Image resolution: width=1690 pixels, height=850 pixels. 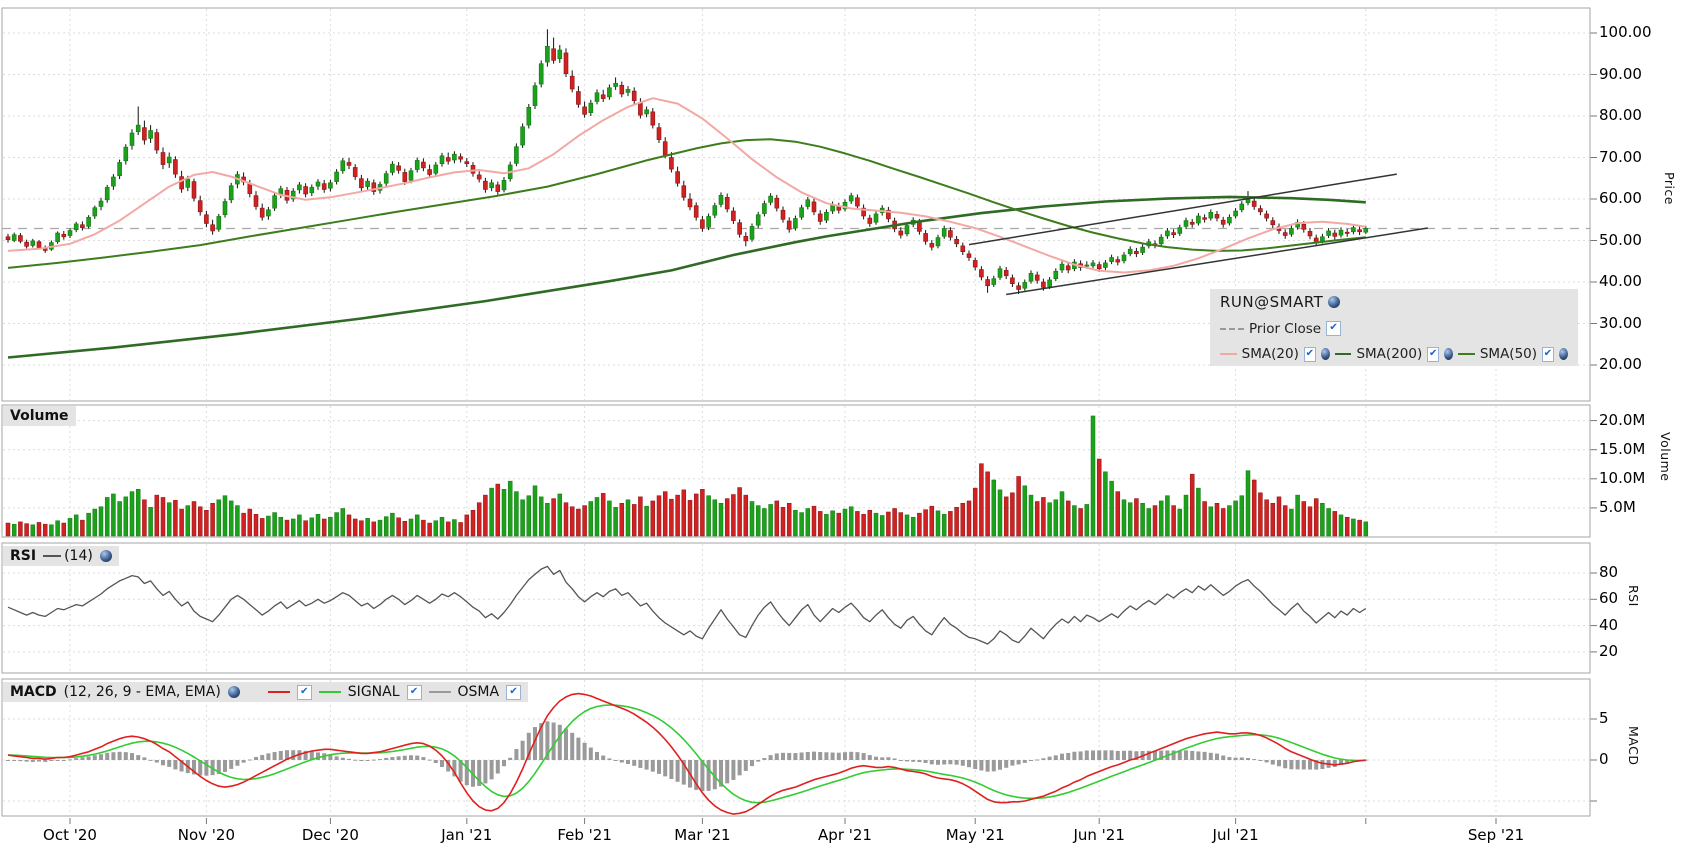 I want to click on volume-axis-tick-label: 20.0M, so click(x=1622, y=419).